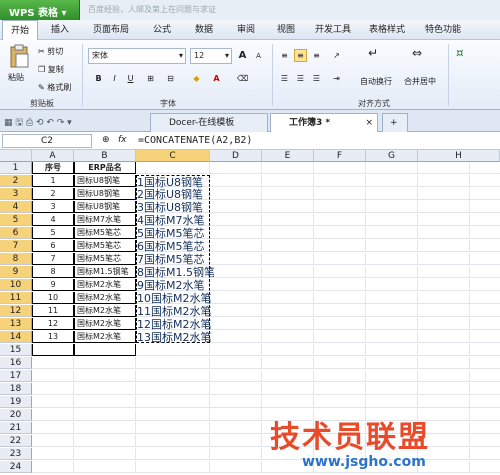 This screenshot has width=500, height=475. Describe the element at coordinates (105, 272) in the screenshot. I see `cell-b: 国标M1.5钢笔` at that location.